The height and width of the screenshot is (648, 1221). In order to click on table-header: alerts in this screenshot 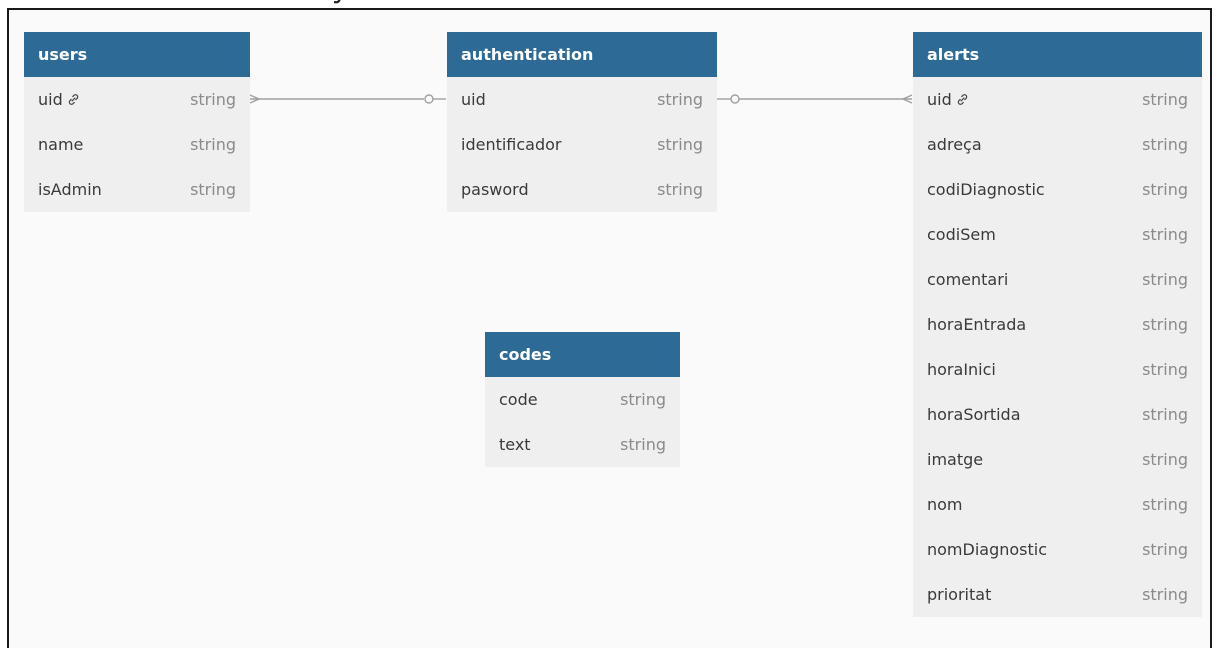, I will do `click(1057, 54)`.